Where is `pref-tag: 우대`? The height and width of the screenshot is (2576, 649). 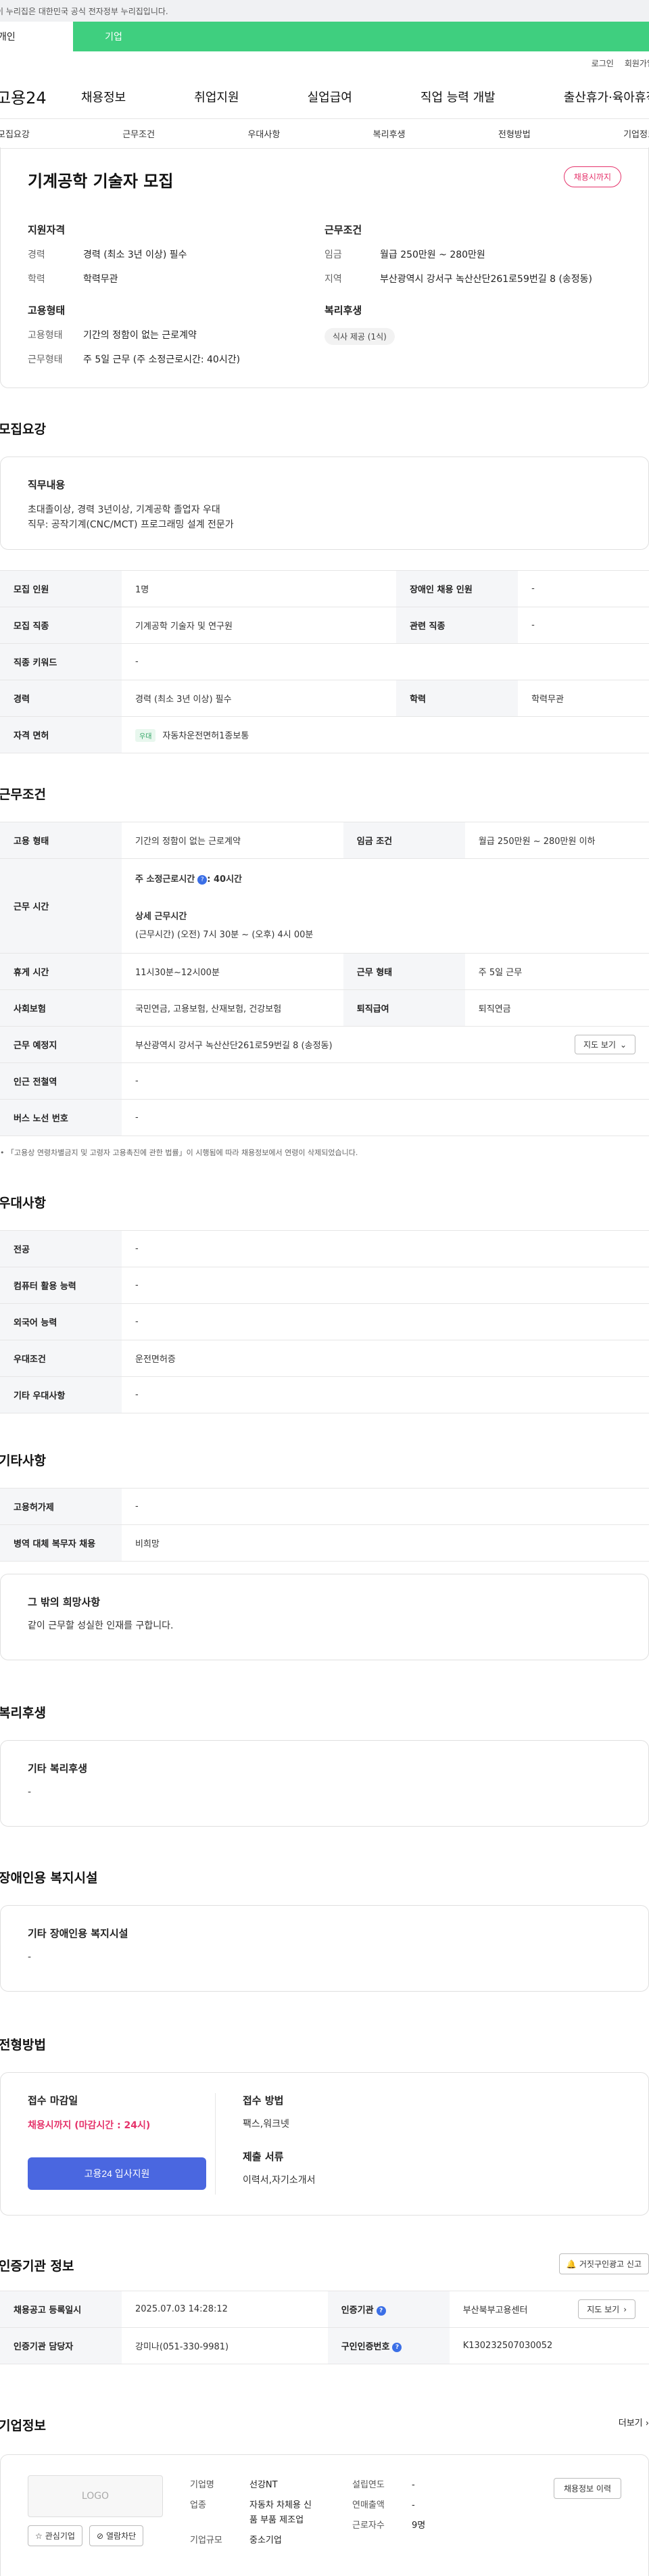
pref-tag: 우대 is located at coordinates (145, 735).